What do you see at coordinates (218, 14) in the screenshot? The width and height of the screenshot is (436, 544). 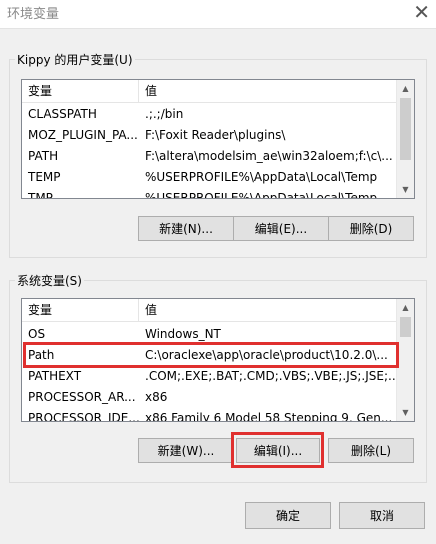 I see `title-bar: 环境变量 ✕` at bounding box center [218, 14].